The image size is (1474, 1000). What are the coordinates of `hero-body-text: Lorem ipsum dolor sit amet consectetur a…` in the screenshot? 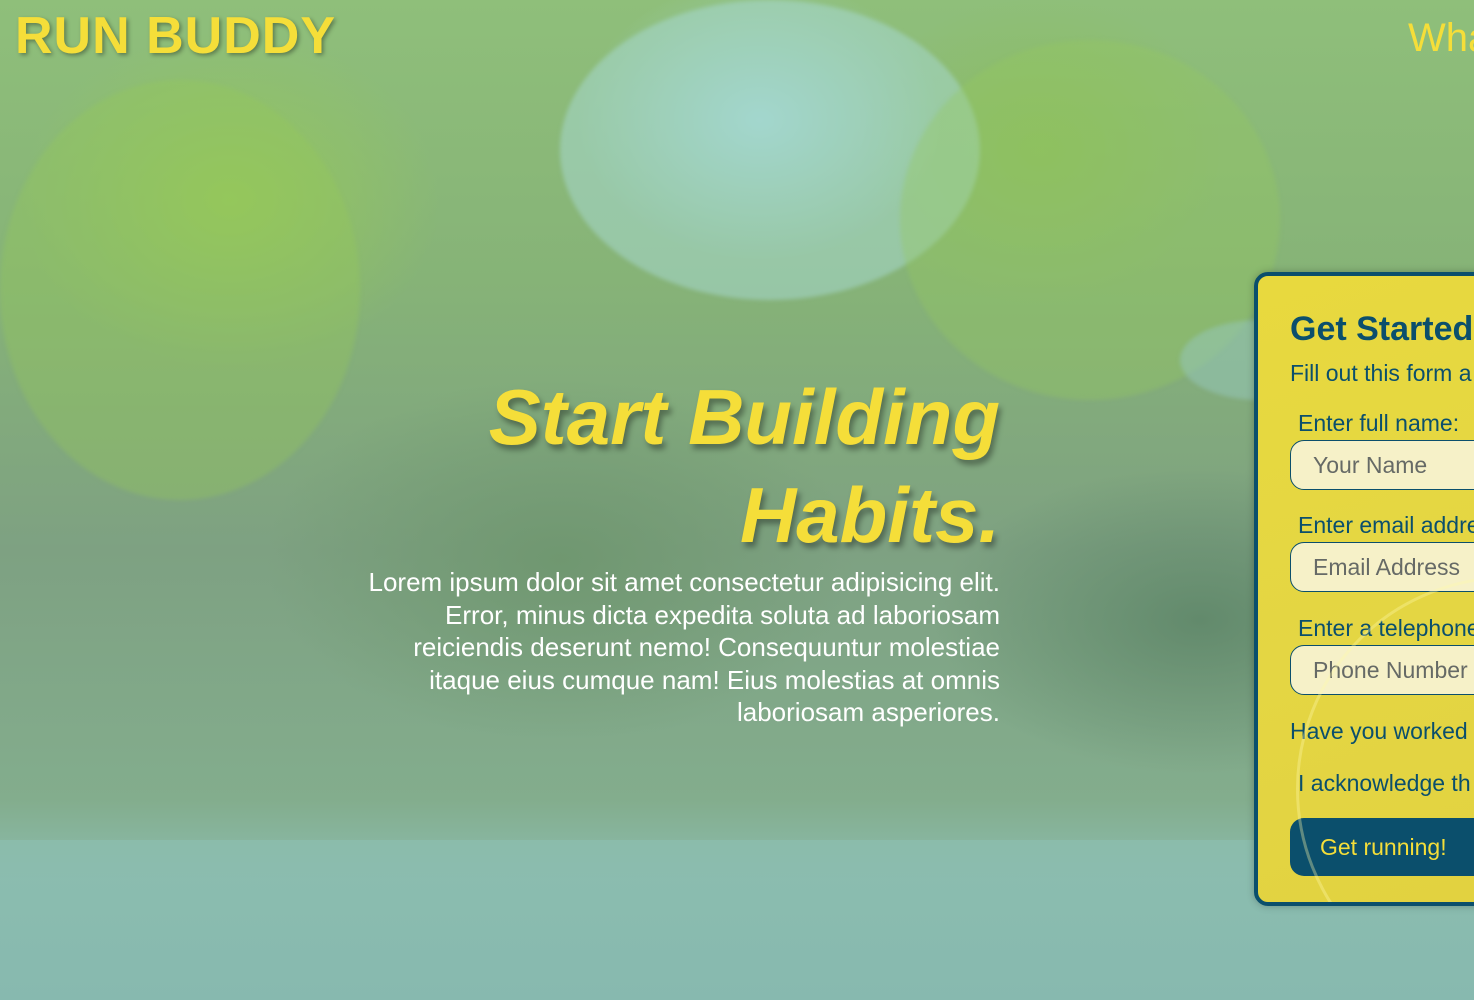 It's located at (684, 647).